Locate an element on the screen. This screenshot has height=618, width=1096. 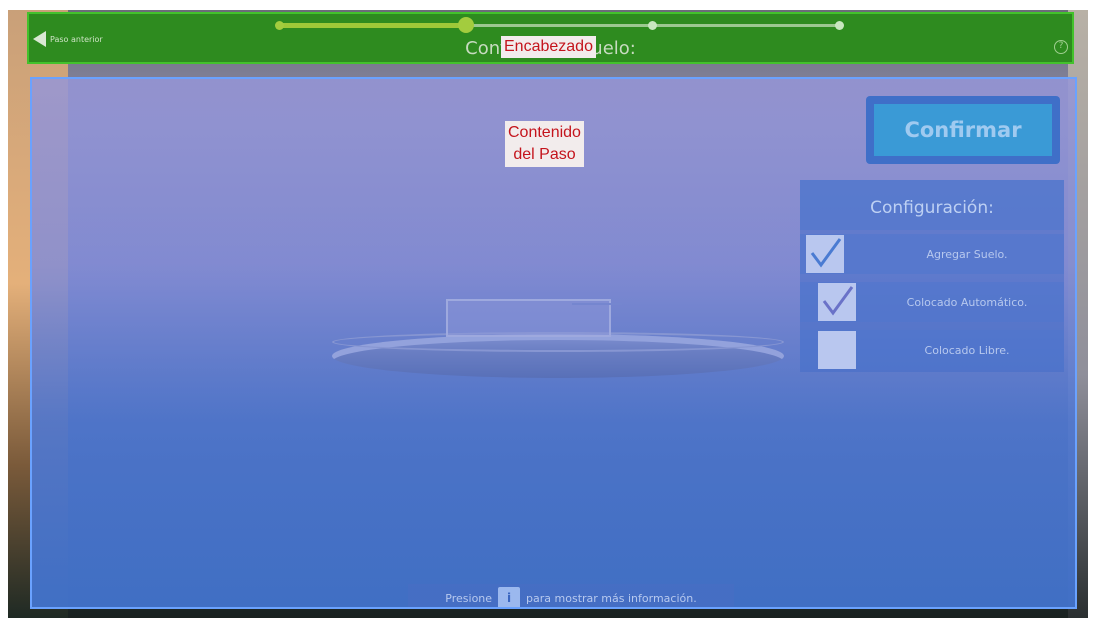
header-overlay-label: Encabezado is located at coordinates (548, 47).